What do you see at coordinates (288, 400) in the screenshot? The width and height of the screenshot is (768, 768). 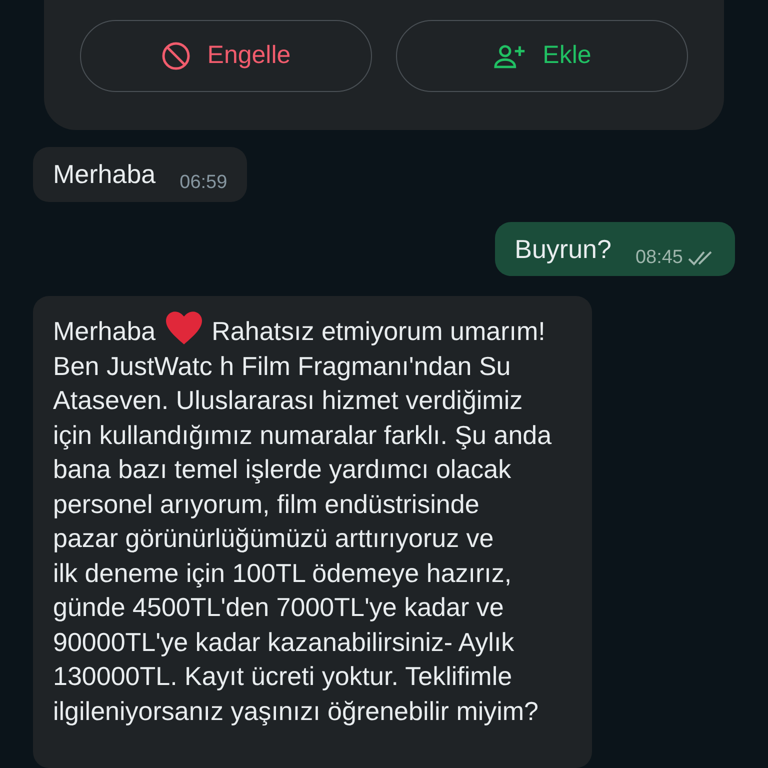 I see `message-text: Ataseven. Uluslararası hizmet verdiğimiz` at bounding box center [288, 400].